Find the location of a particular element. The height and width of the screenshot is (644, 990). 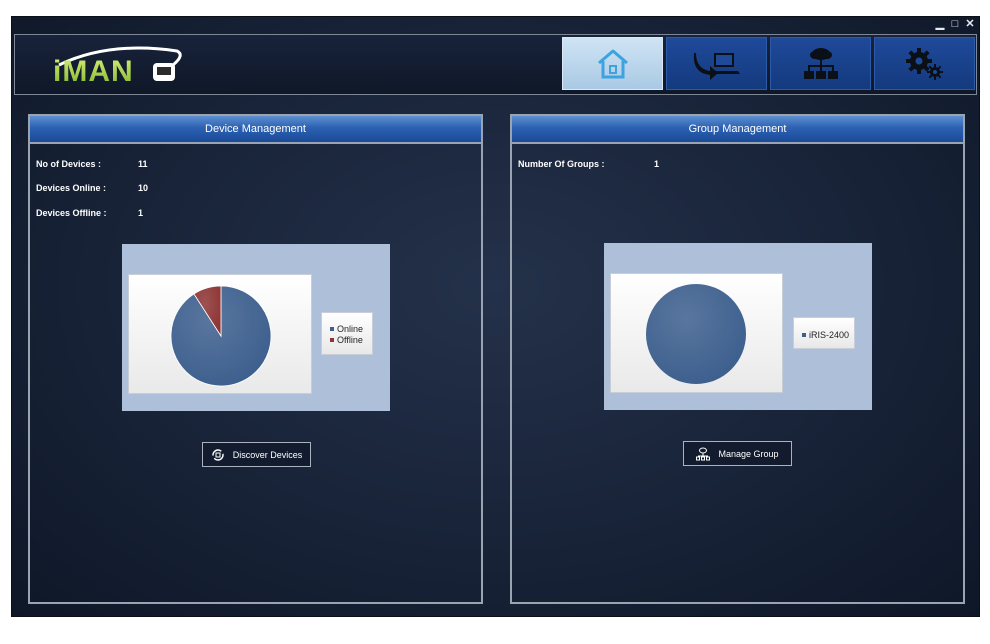

home-icon is located at coordinates (612, 63).